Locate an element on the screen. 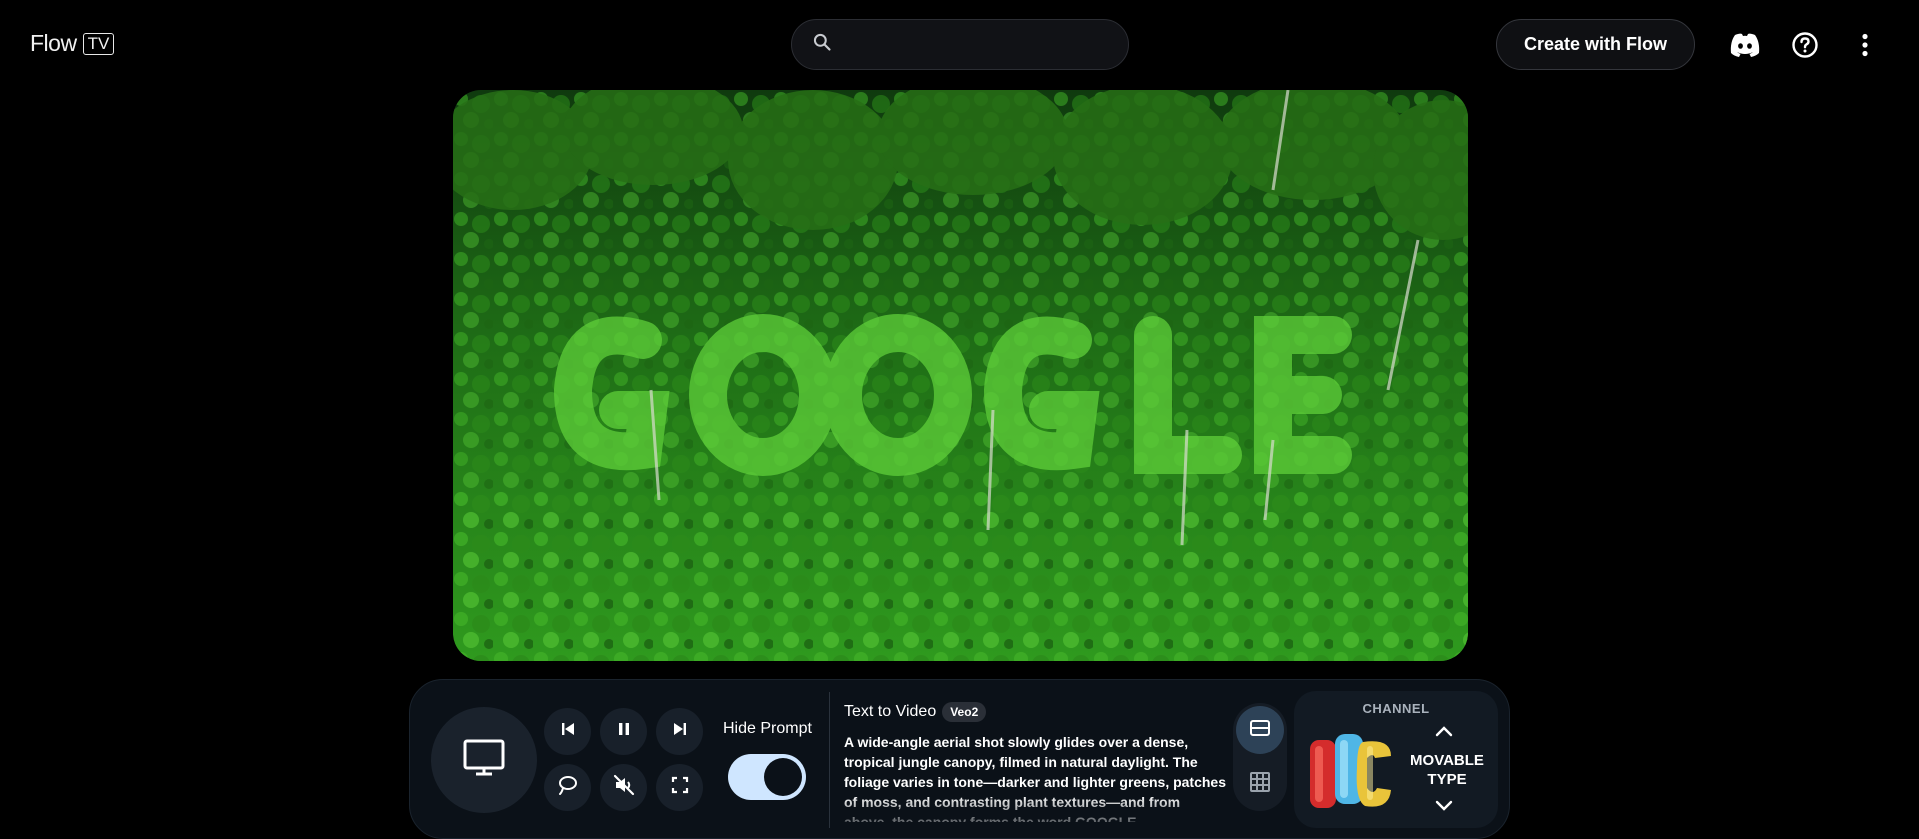 This screenshot has width=1919, height=839. channel-name-line1: MOVABLE is located at coordinates (1447, 760).